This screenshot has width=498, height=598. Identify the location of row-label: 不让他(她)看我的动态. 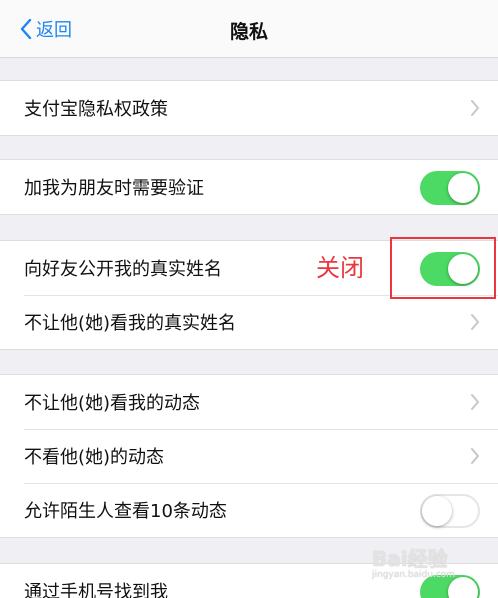
(112, 403).